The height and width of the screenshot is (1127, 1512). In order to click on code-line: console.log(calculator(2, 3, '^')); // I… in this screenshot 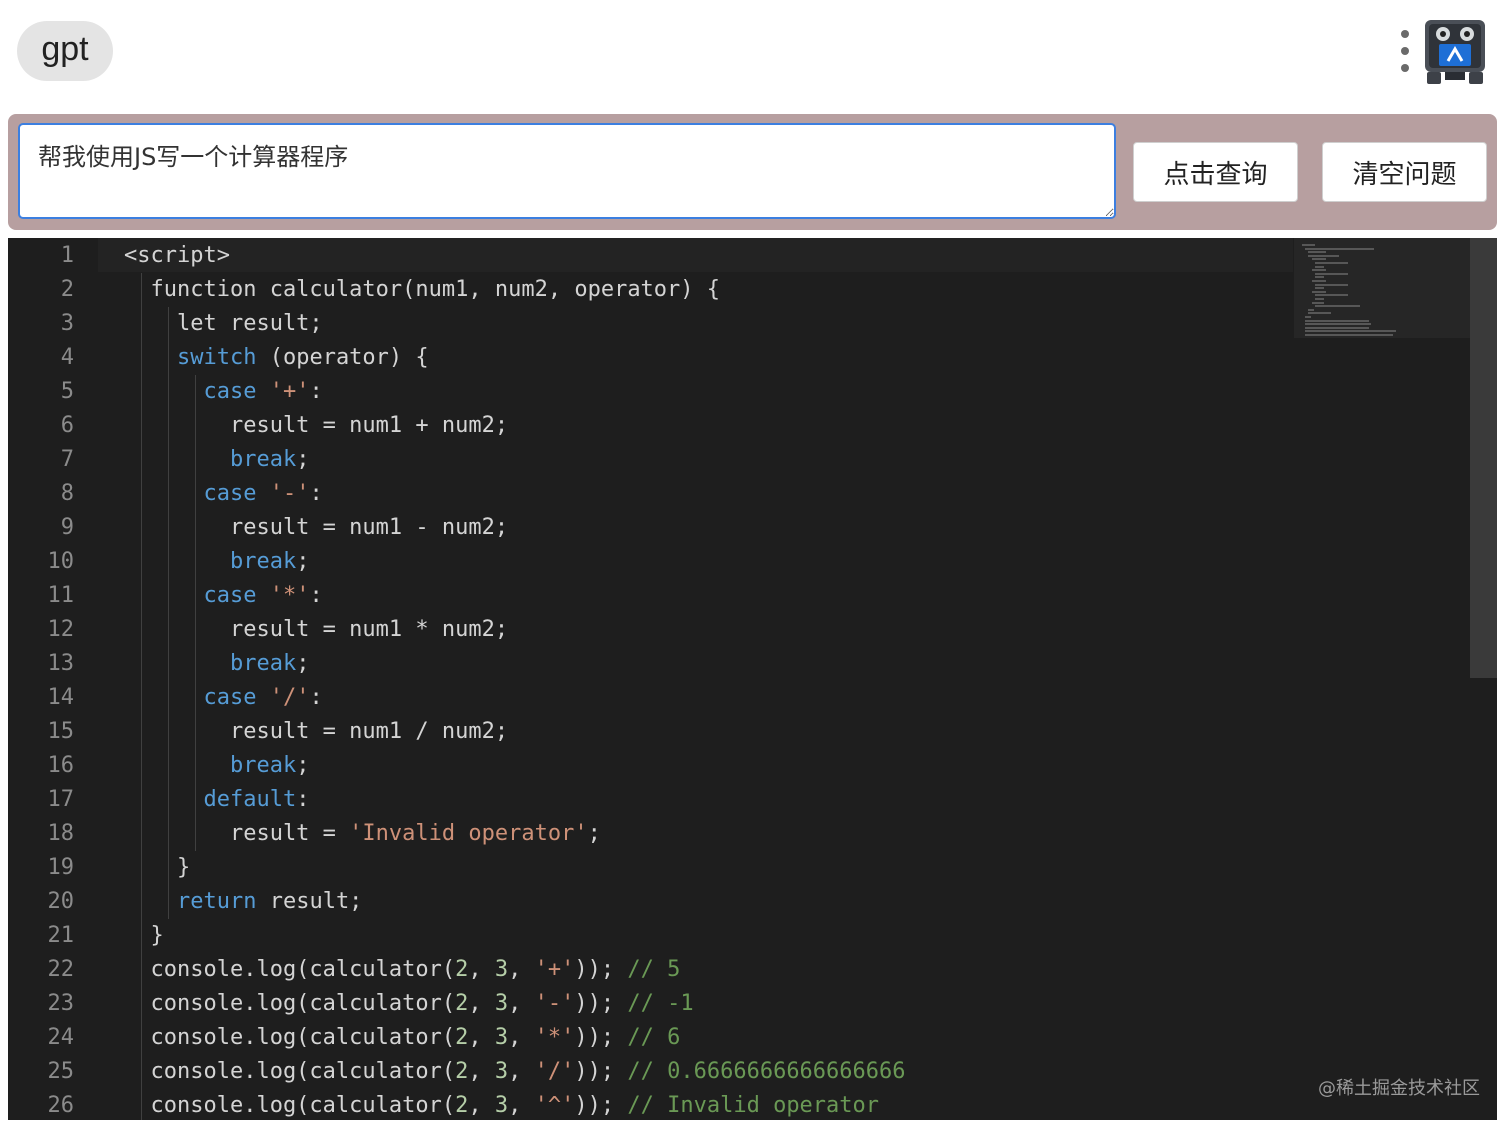, I will do `click(501, 1104)`.